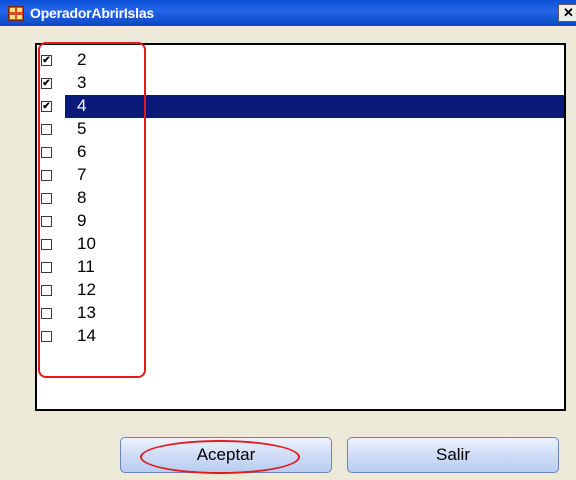  I want to click on window-app-icon, so click(16, 13).